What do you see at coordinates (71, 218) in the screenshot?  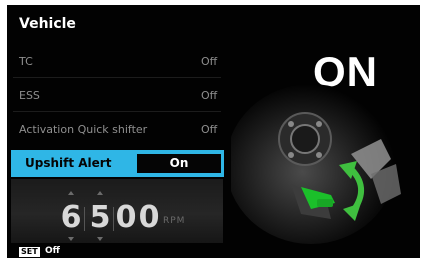 I see `rpm-digit: 6` at bounding box center [71, 218].